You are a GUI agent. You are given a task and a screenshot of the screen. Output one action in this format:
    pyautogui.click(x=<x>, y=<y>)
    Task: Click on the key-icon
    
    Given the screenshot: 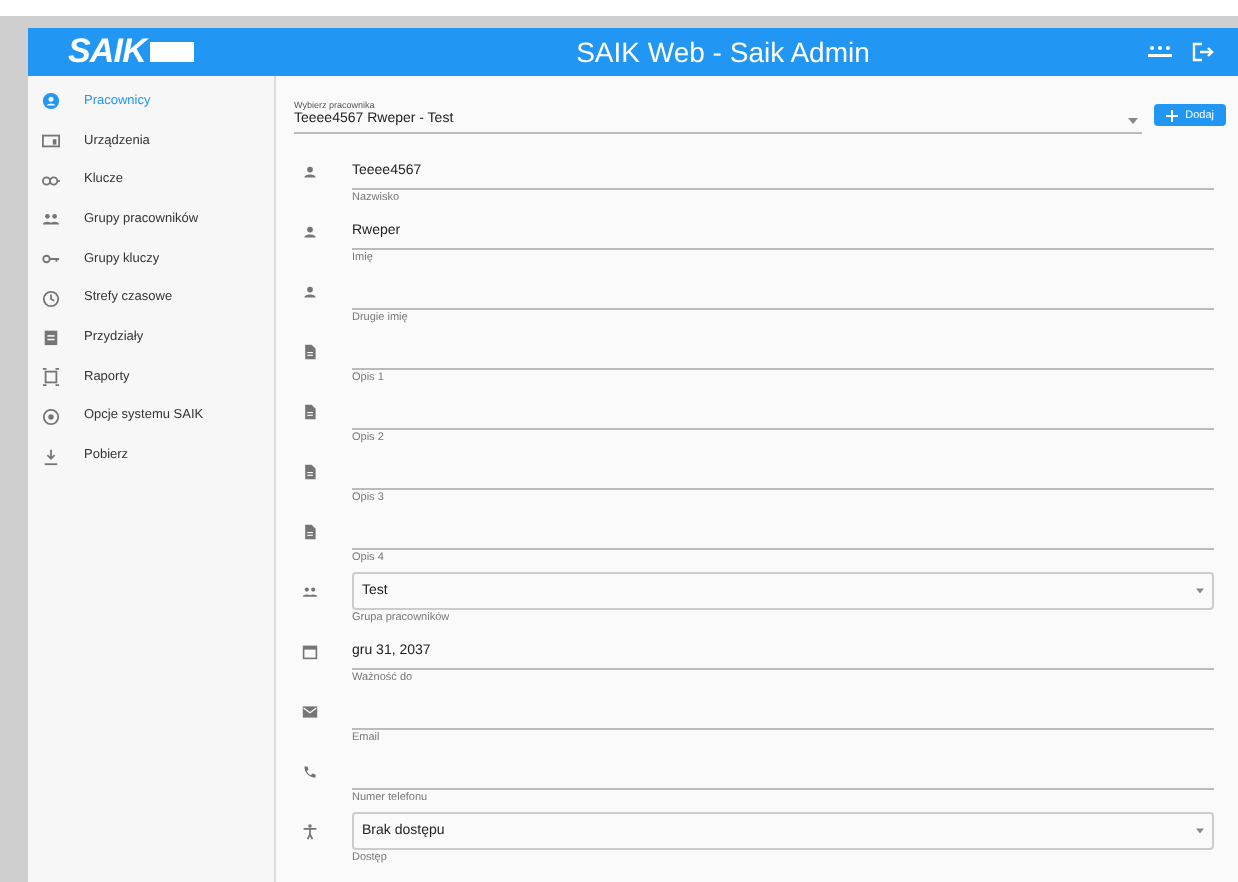 What is the action you would take?
    pyautogui.click(x=51, y=259)
    